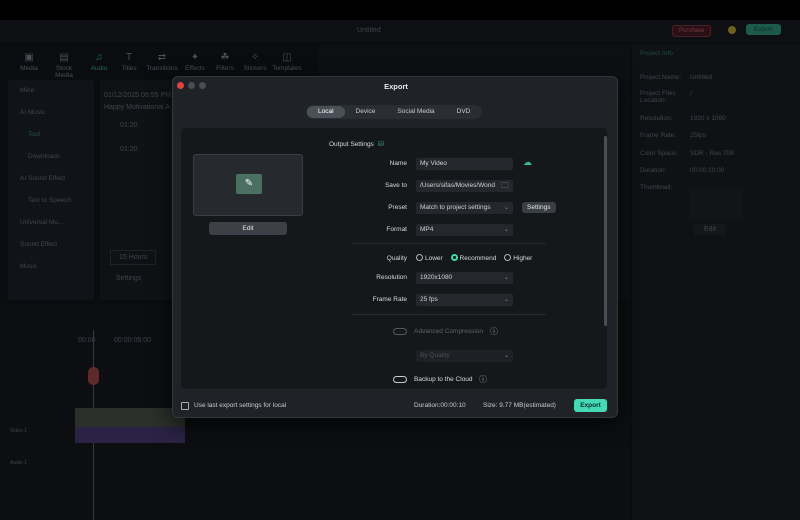 The image size is (800, 520). What do you see at coordinates (93, 376) in the screenshot?
I see `playhead-handle` at bounding box center [93, 376].